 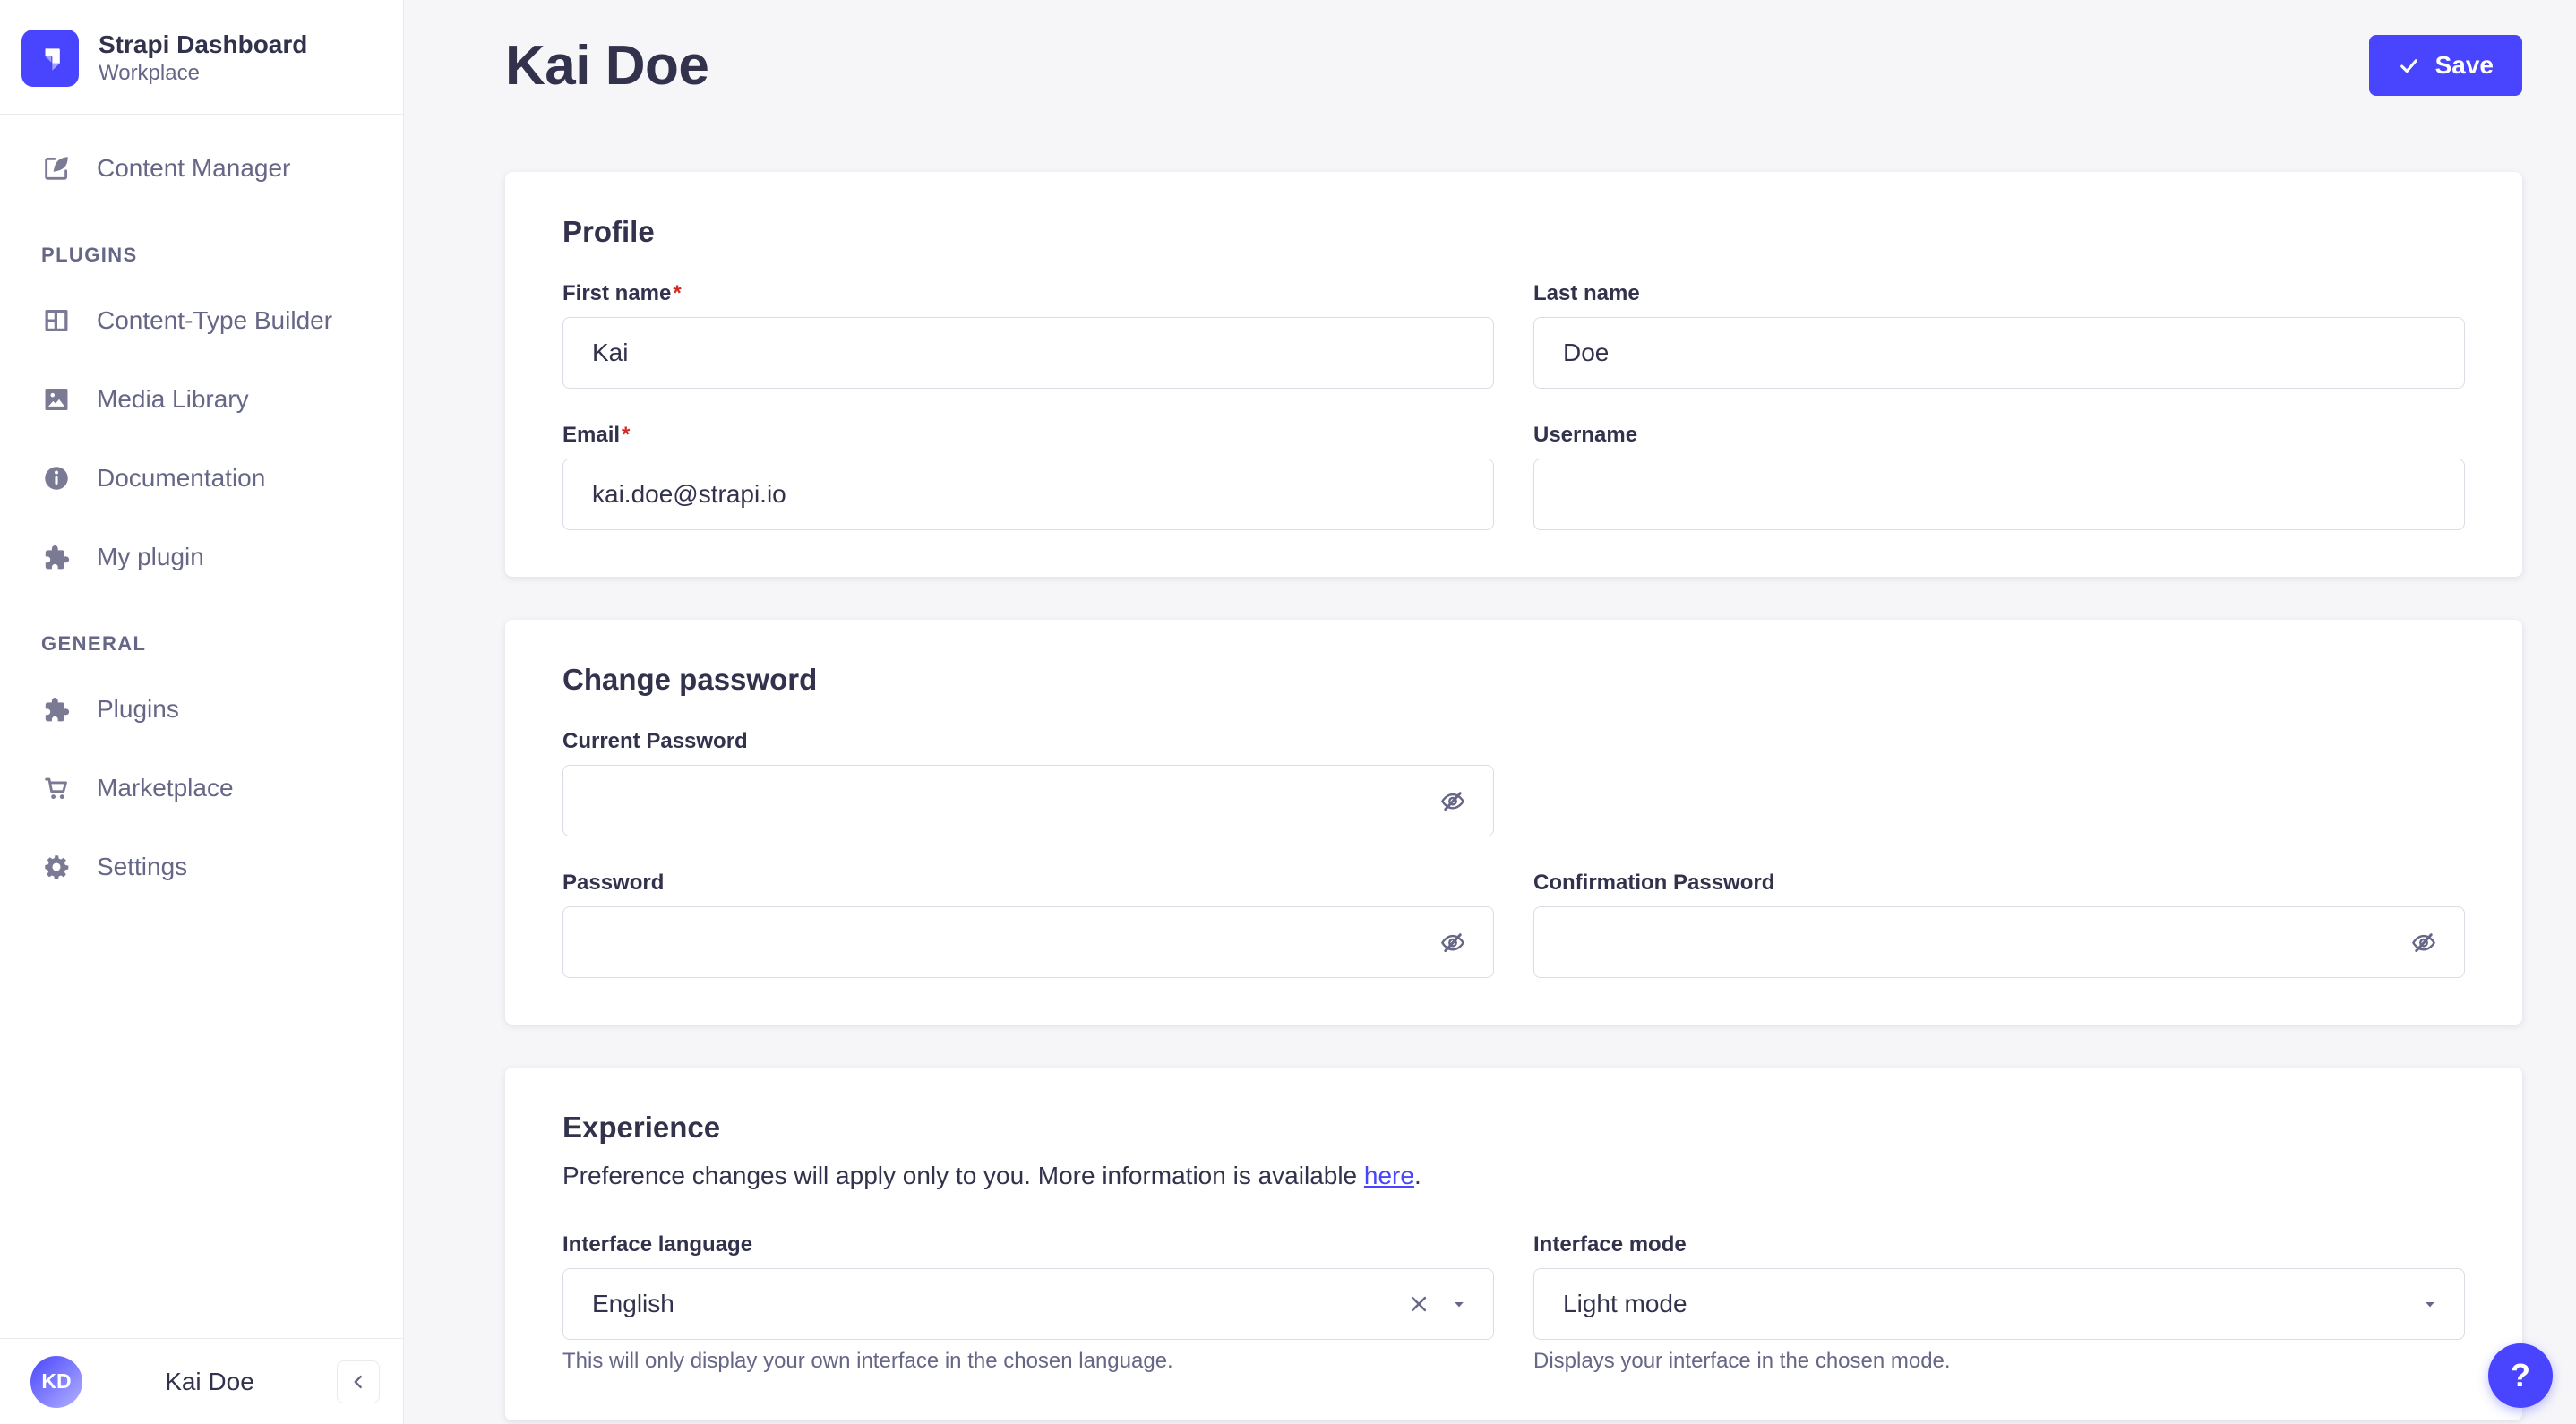 What do you see at coordinates (2464, 65) in the screenshot?
I see `save-button-label: Save` at bounding box center [2464, 65].